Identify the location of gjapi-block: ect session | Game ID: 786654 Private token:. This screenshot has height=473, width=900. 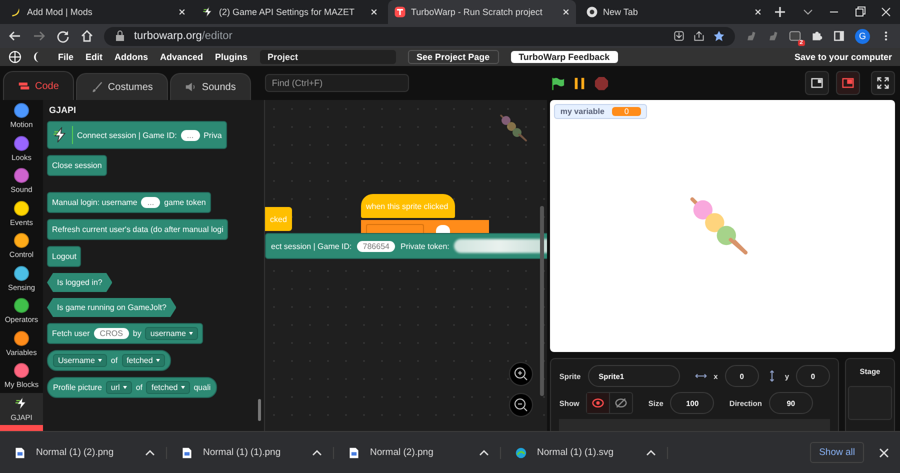
(406, 246).